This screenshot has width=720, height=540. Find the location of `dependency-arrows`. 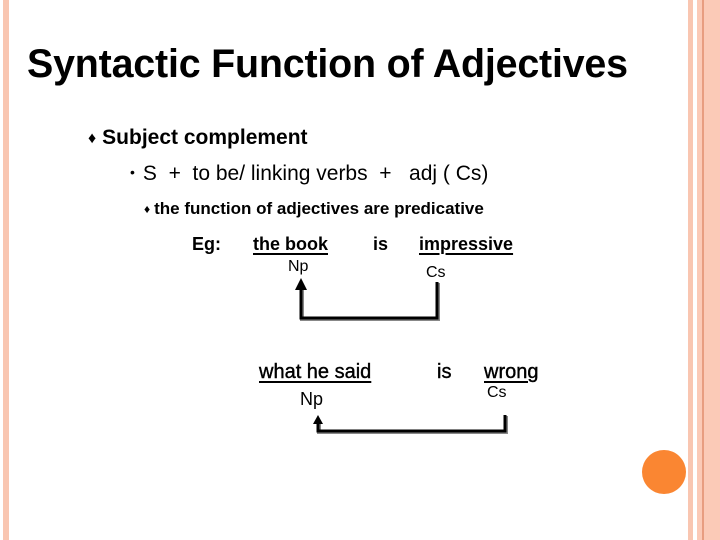

dependency-arrows is located at coordinates (401, 356).